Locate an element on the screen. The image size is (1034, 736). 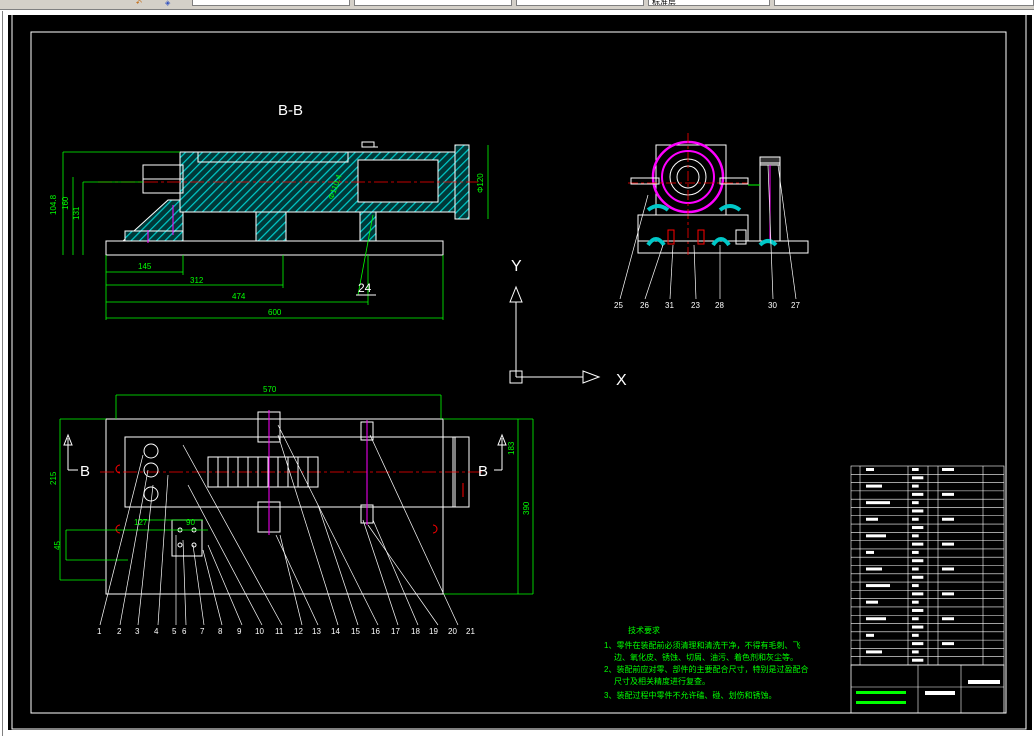
side-label-6: 27 is located at coordinates (795, 305).